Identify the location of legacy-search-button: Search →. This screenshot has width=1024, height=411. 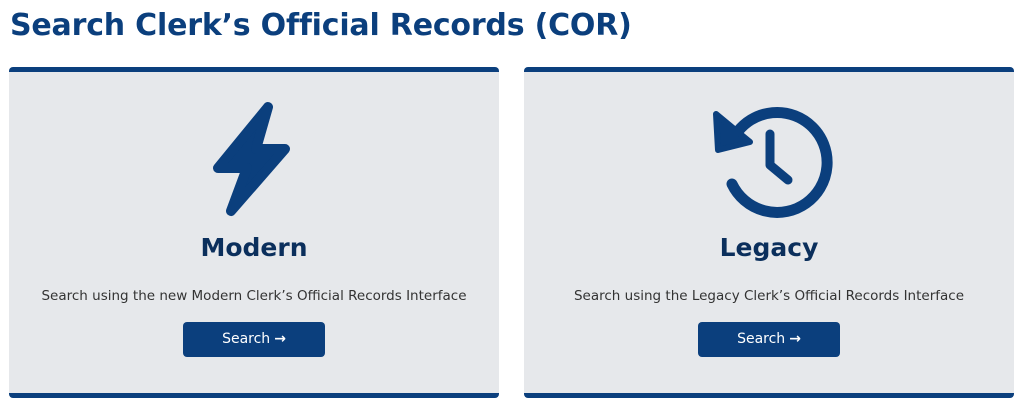
(769, 339).